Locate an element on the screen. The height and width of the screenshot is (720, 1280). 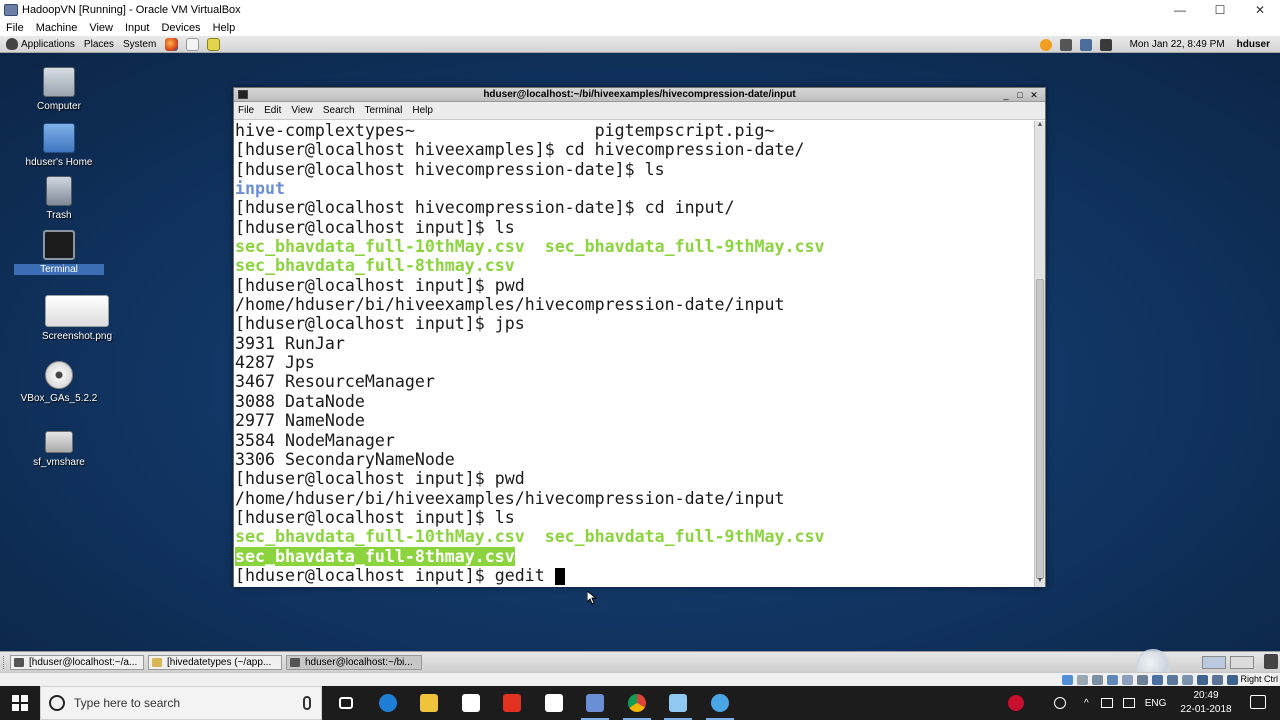
host-menu-input: Input is located at coordinates (137, 28).